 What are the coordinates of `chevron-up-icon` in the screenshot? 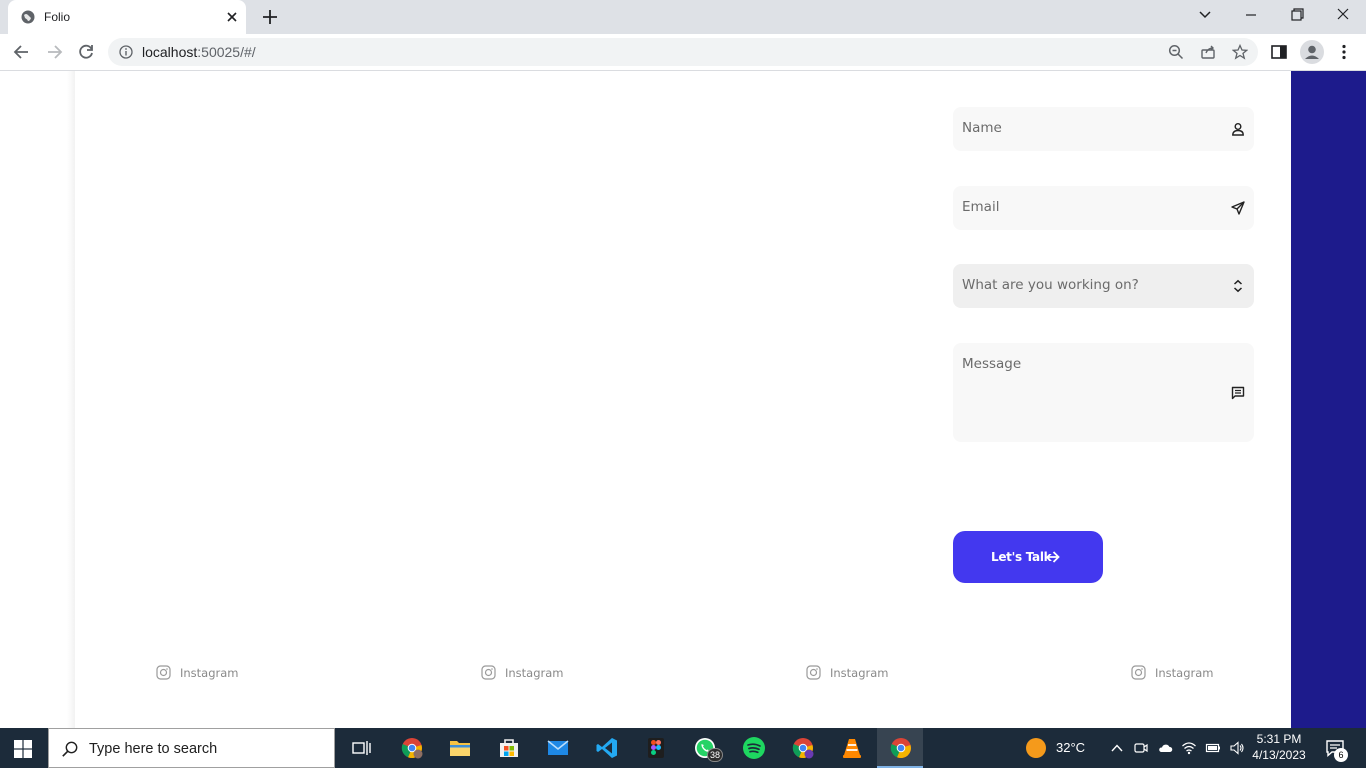 It's located at (1117, 748).